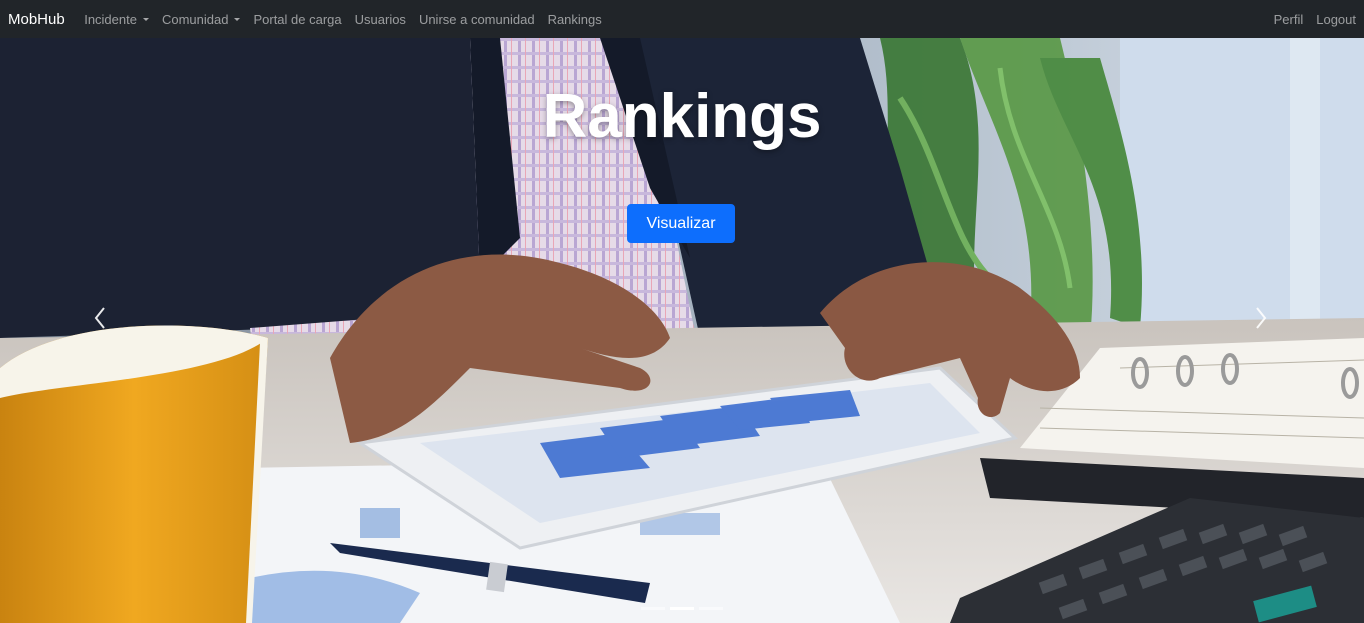 The height and width of the screenshot is (623, 1364). What do you see at coordinates (1333, 19) in the screenshot?
I see `nav-logout: Logout` at bounding box center [1333, 19].